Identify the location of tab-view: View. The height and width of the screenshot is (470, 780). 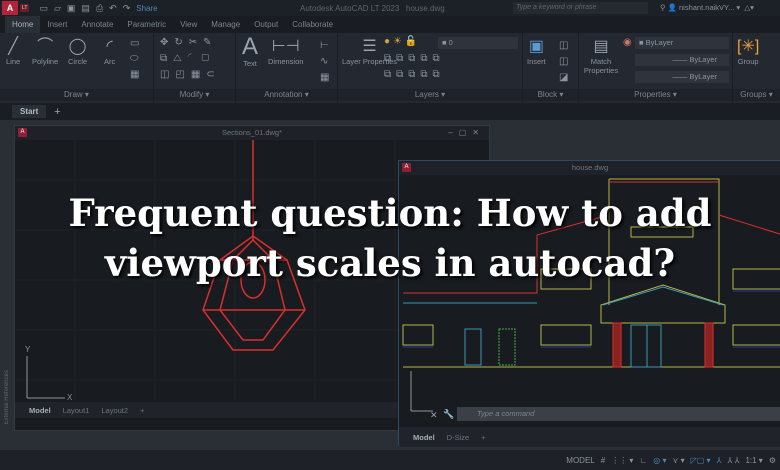
(188, 24).